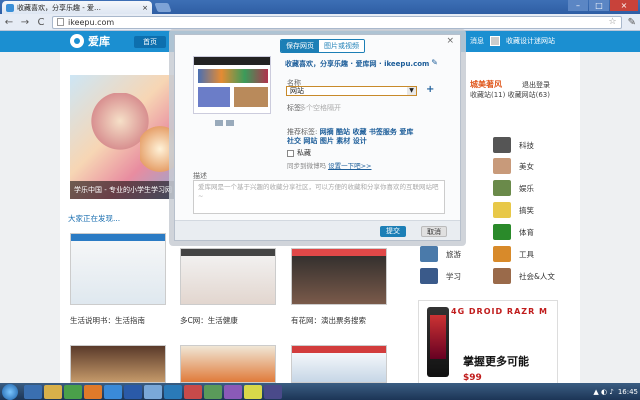  I want to click on taskbar: ▲ ◐ ♪ 16:45, so click(320, 391).